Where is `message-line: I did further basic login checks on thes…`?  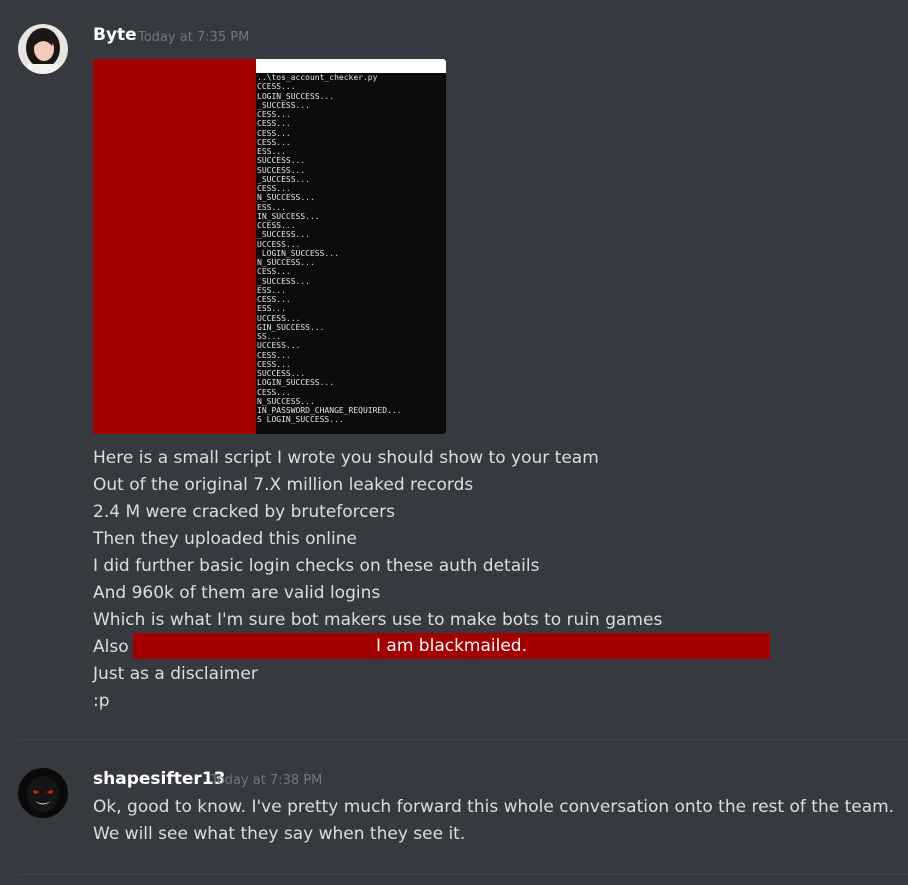
message-line: I did further basic login checks on thes… is located at coordinates (316, 566).